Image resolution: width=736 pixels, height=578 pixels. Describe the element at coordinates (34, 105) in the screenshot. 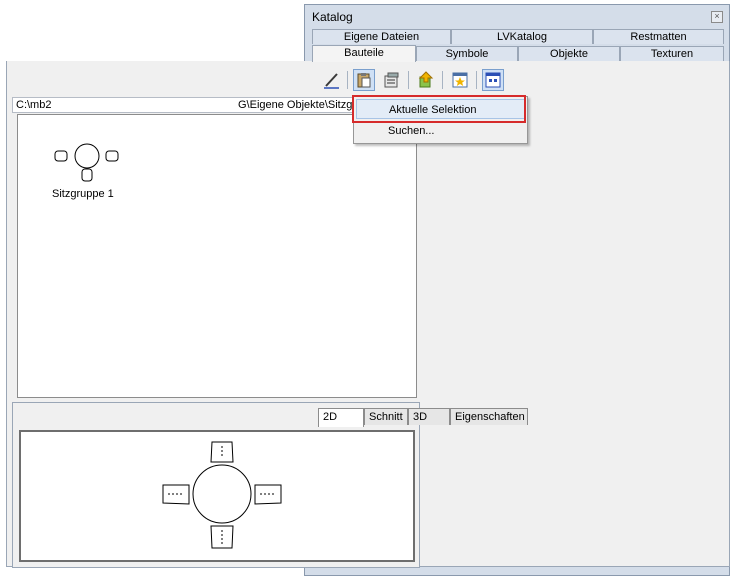

I see `path-text-left: C:\mb2` at that location.